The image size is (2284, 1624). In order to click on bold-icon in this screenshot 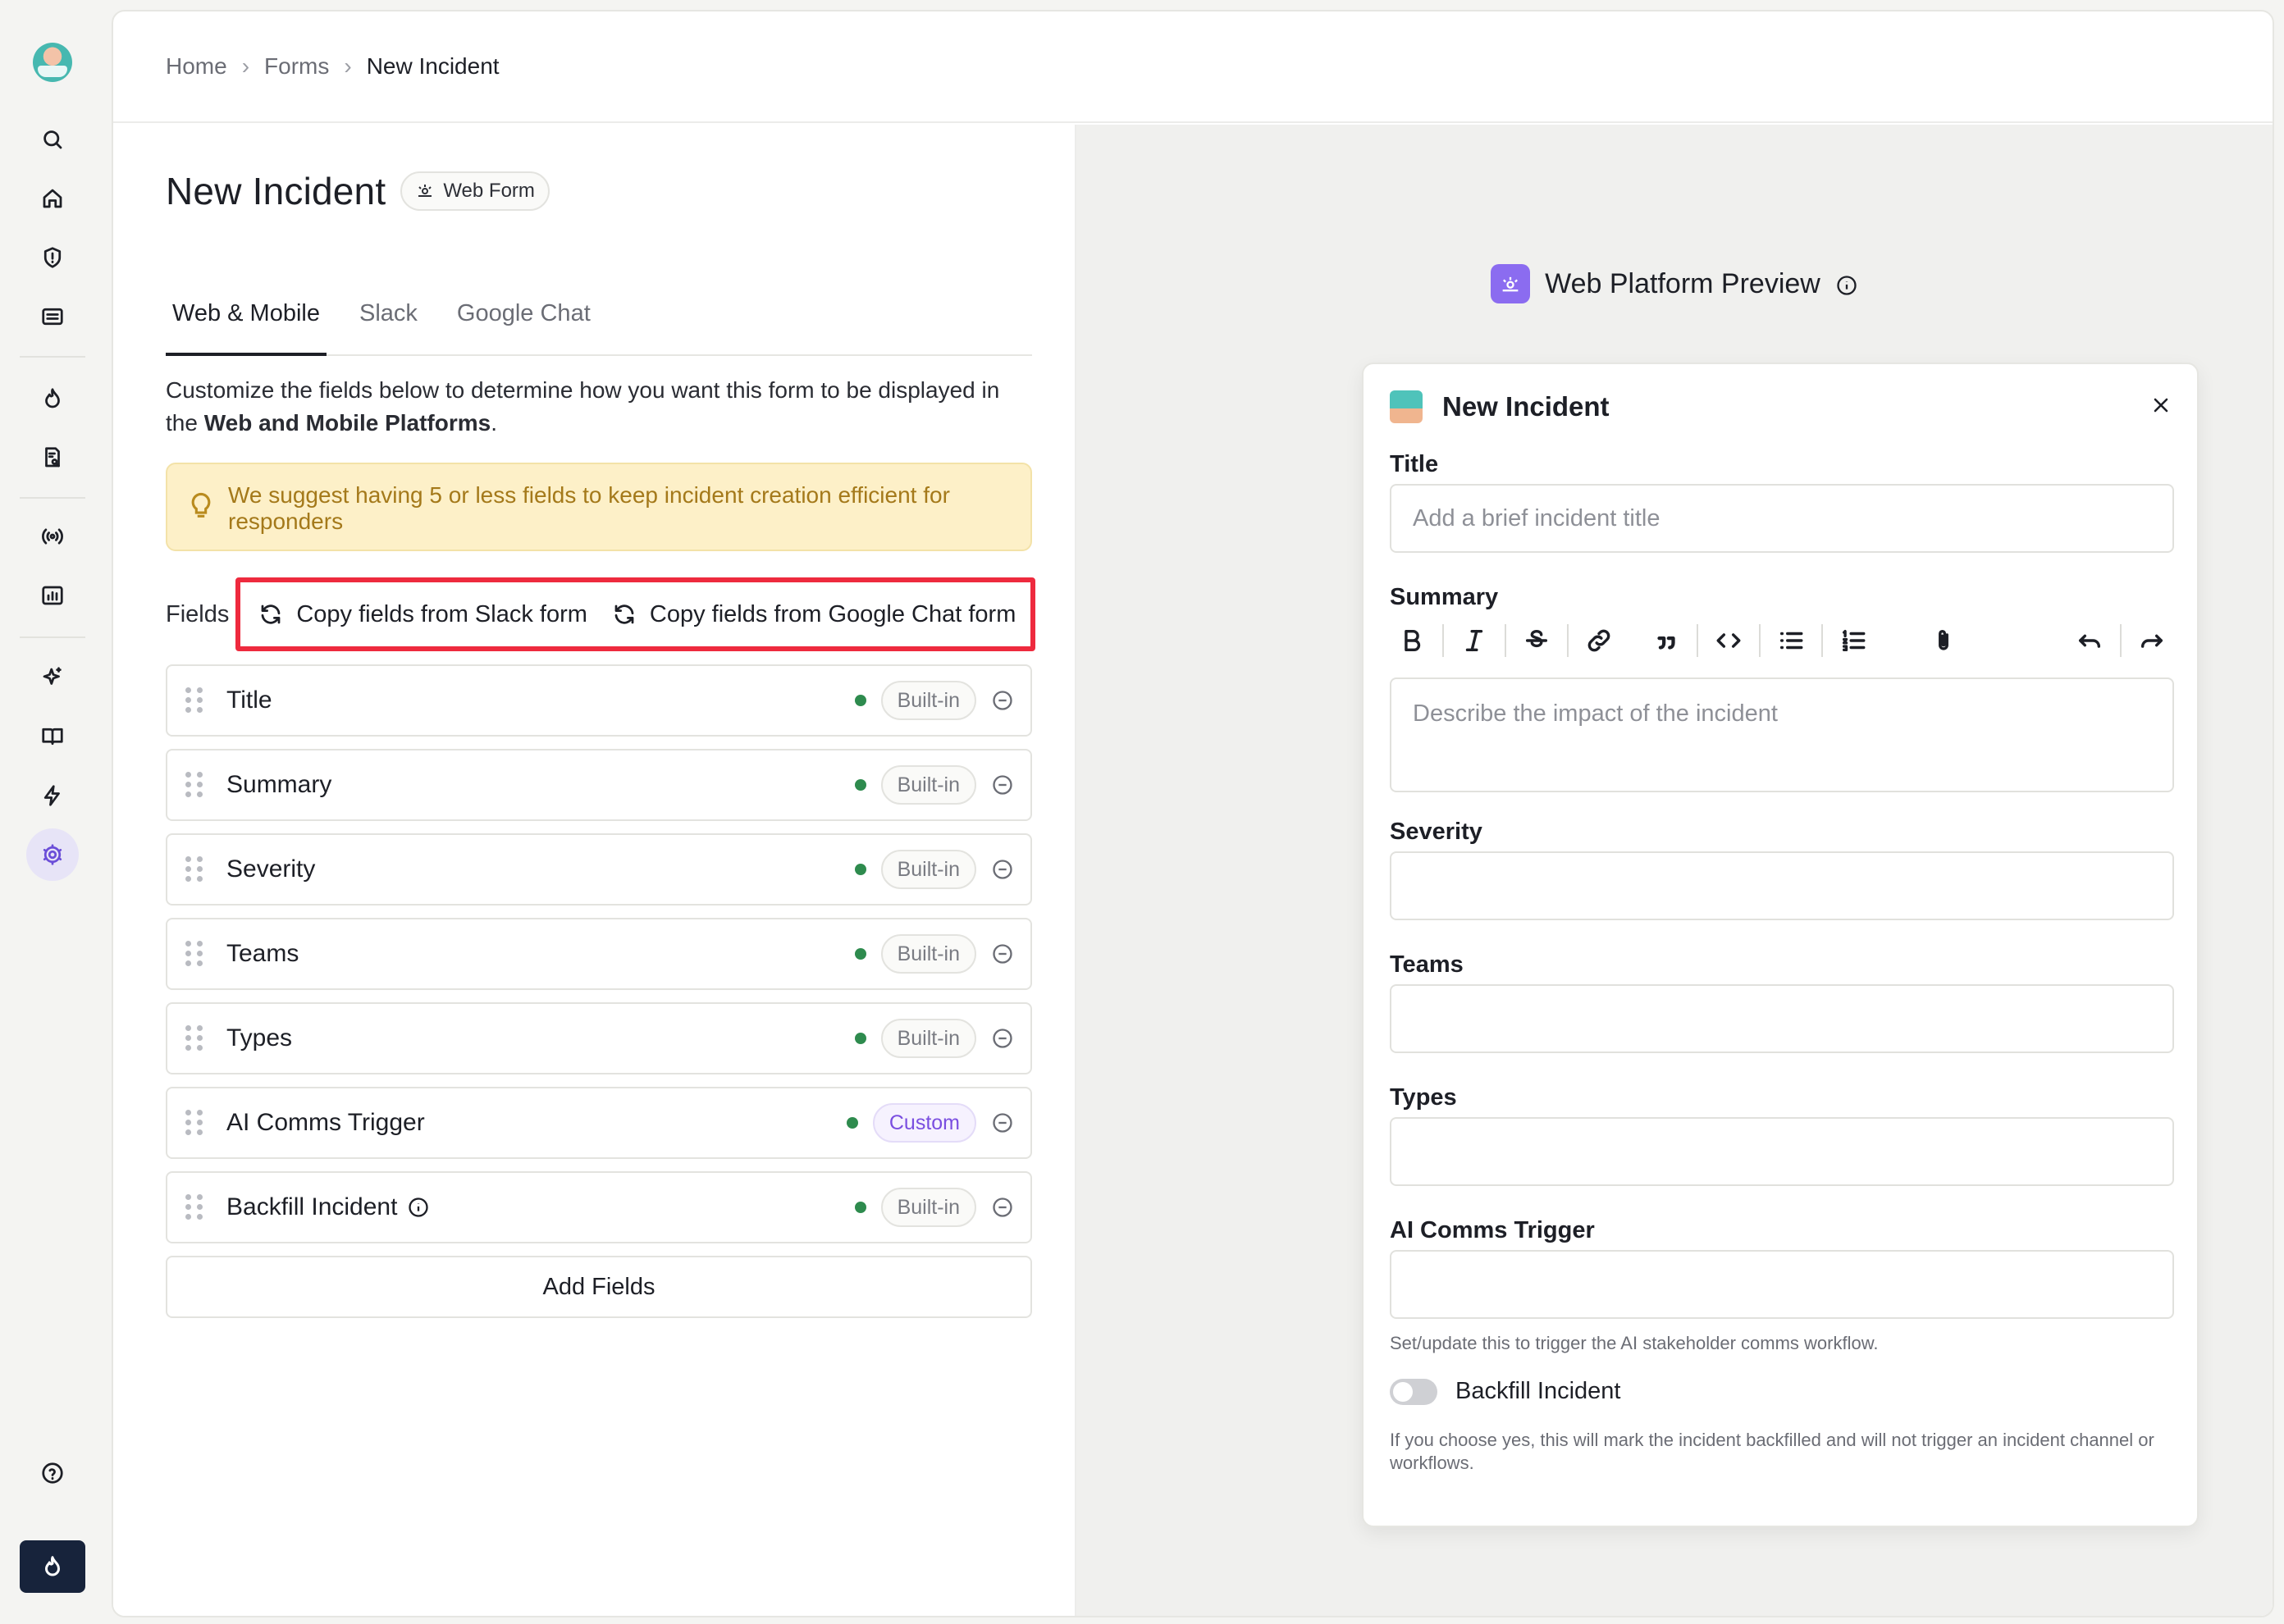, I will do `click(1412, 641)`.